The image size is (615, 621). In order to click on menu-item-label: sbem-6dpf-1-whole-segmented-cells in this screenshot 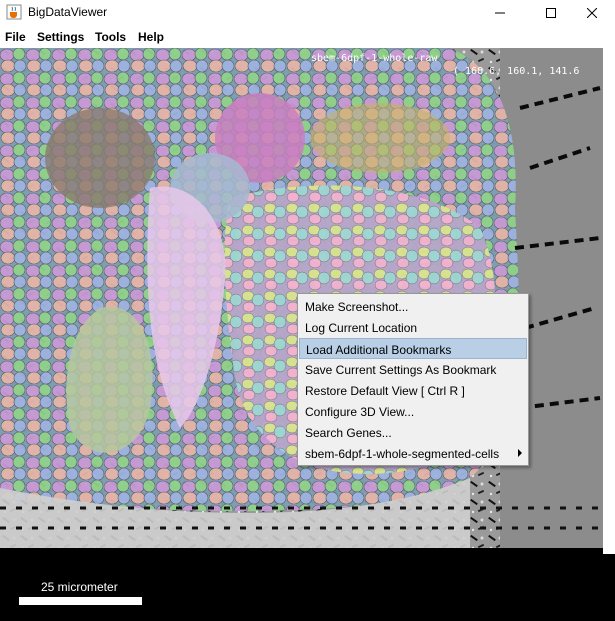, I will do `click(402, 454)`.